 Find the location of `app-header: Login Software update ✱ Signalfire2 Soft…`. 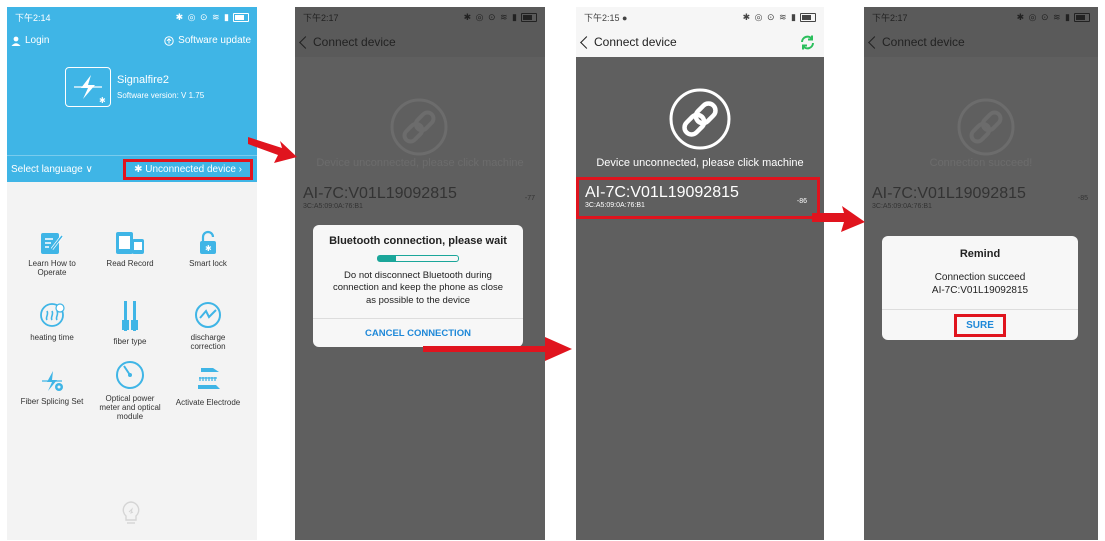

app-header: Login Software update ✱ Signalfire2 Soft… is located at coordinates (132, 91).